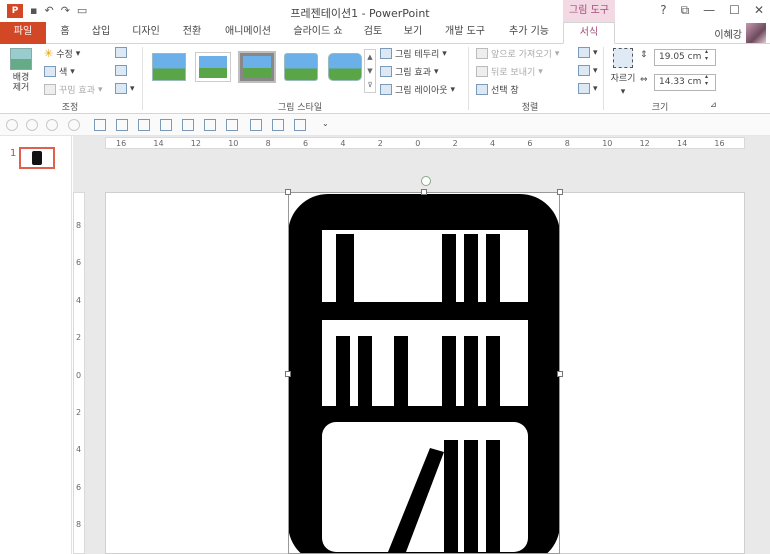 The image size is (770, 554). What do you see at coordinates (65, 10) in the screenshot?
I see `redo-icon: ↷` at bounding box center [65, 10].